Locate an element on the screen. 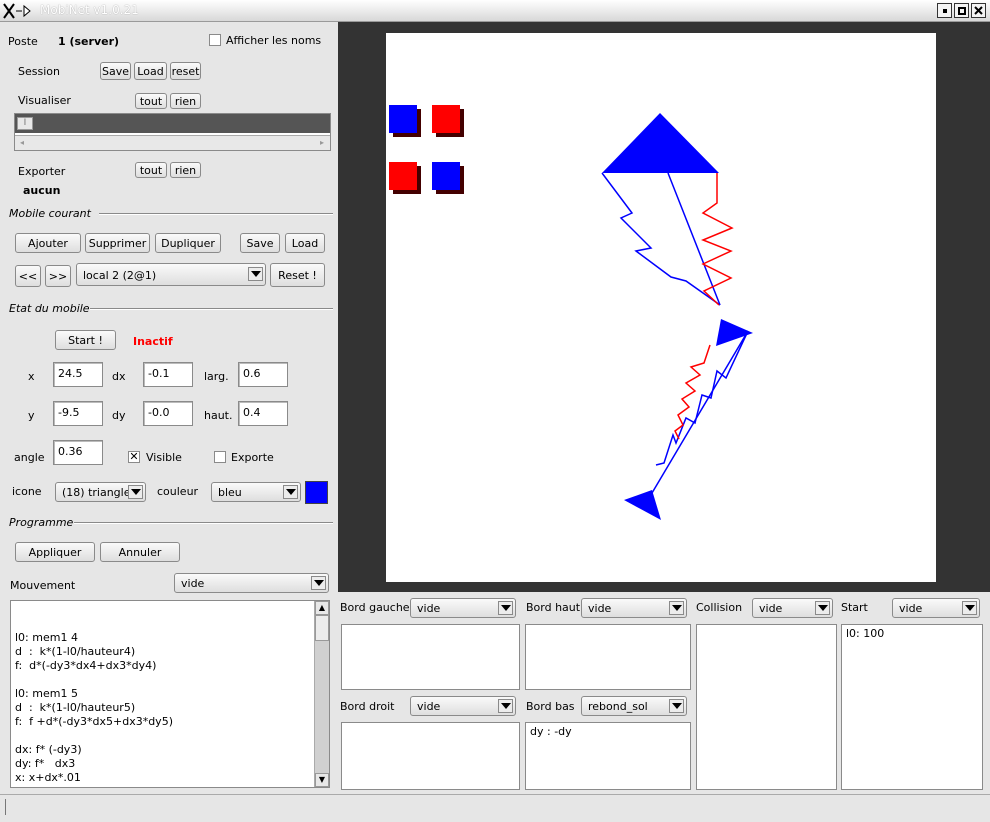 The height and width of the screenshot is (822, 990). next-mobile-button: >> is located at coordinates (58, 276).